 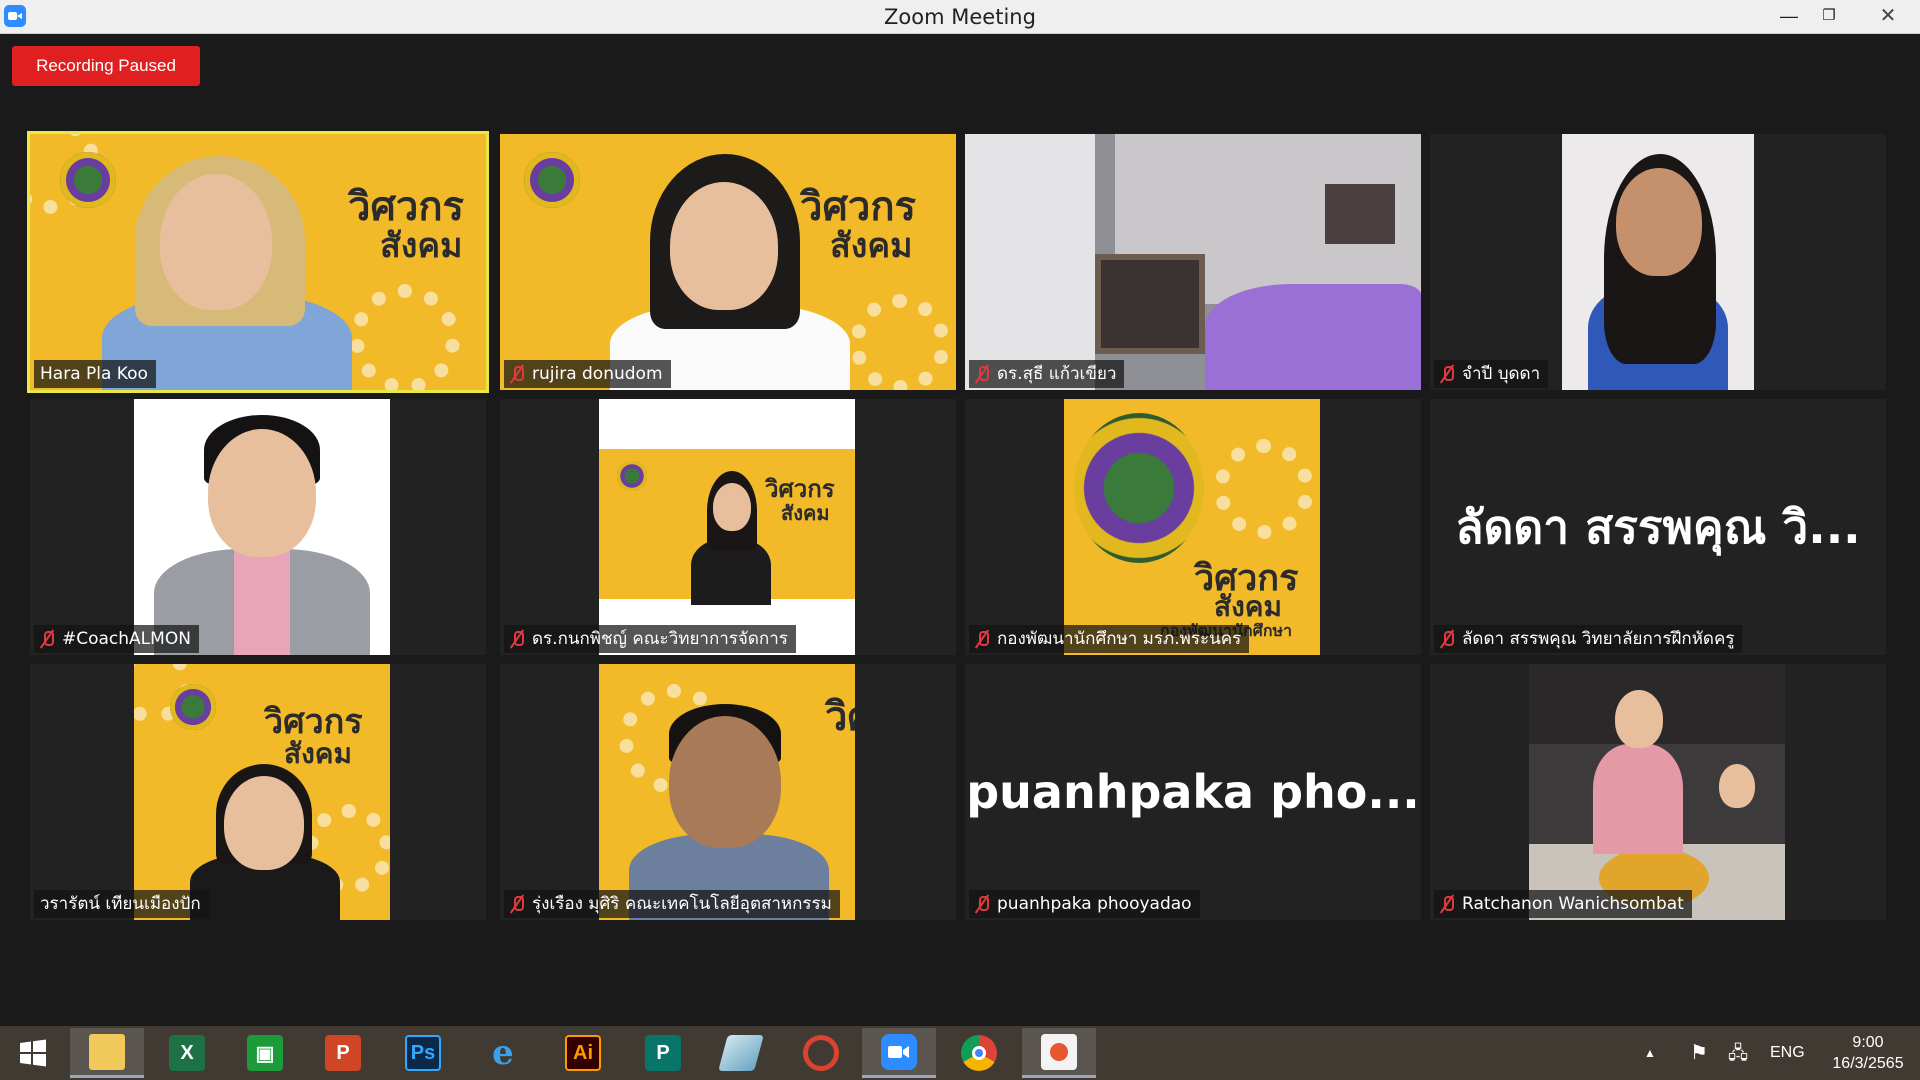 I want to click on participant-video: วิศวกร, so click(x=727, y=792).